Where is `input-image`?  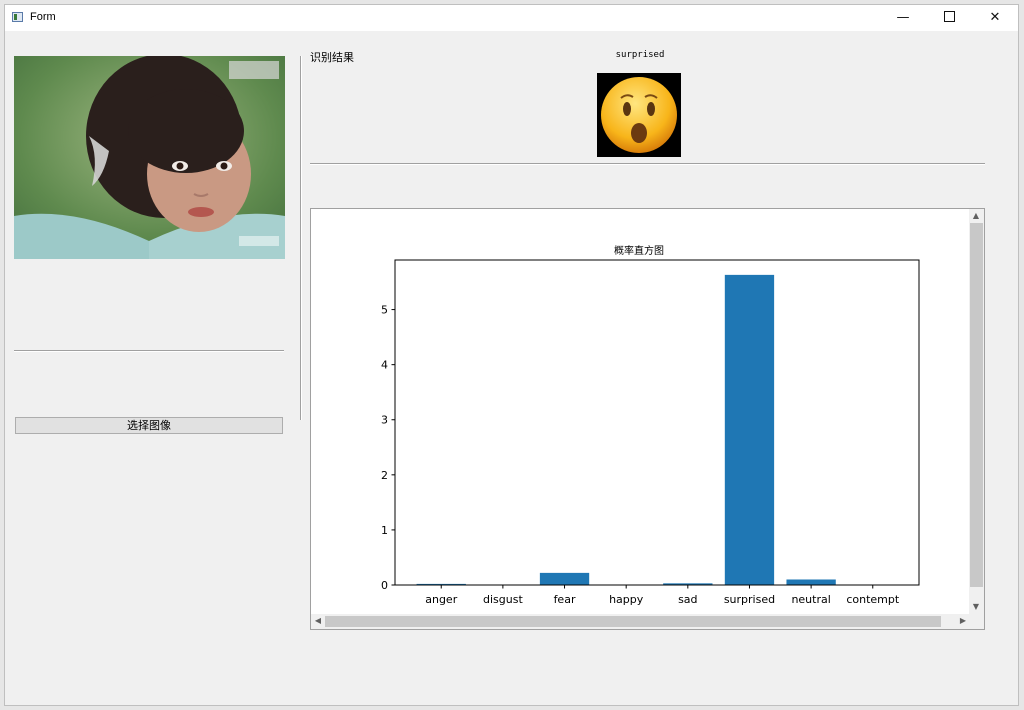
input-image is located at coordinates (149, 157).